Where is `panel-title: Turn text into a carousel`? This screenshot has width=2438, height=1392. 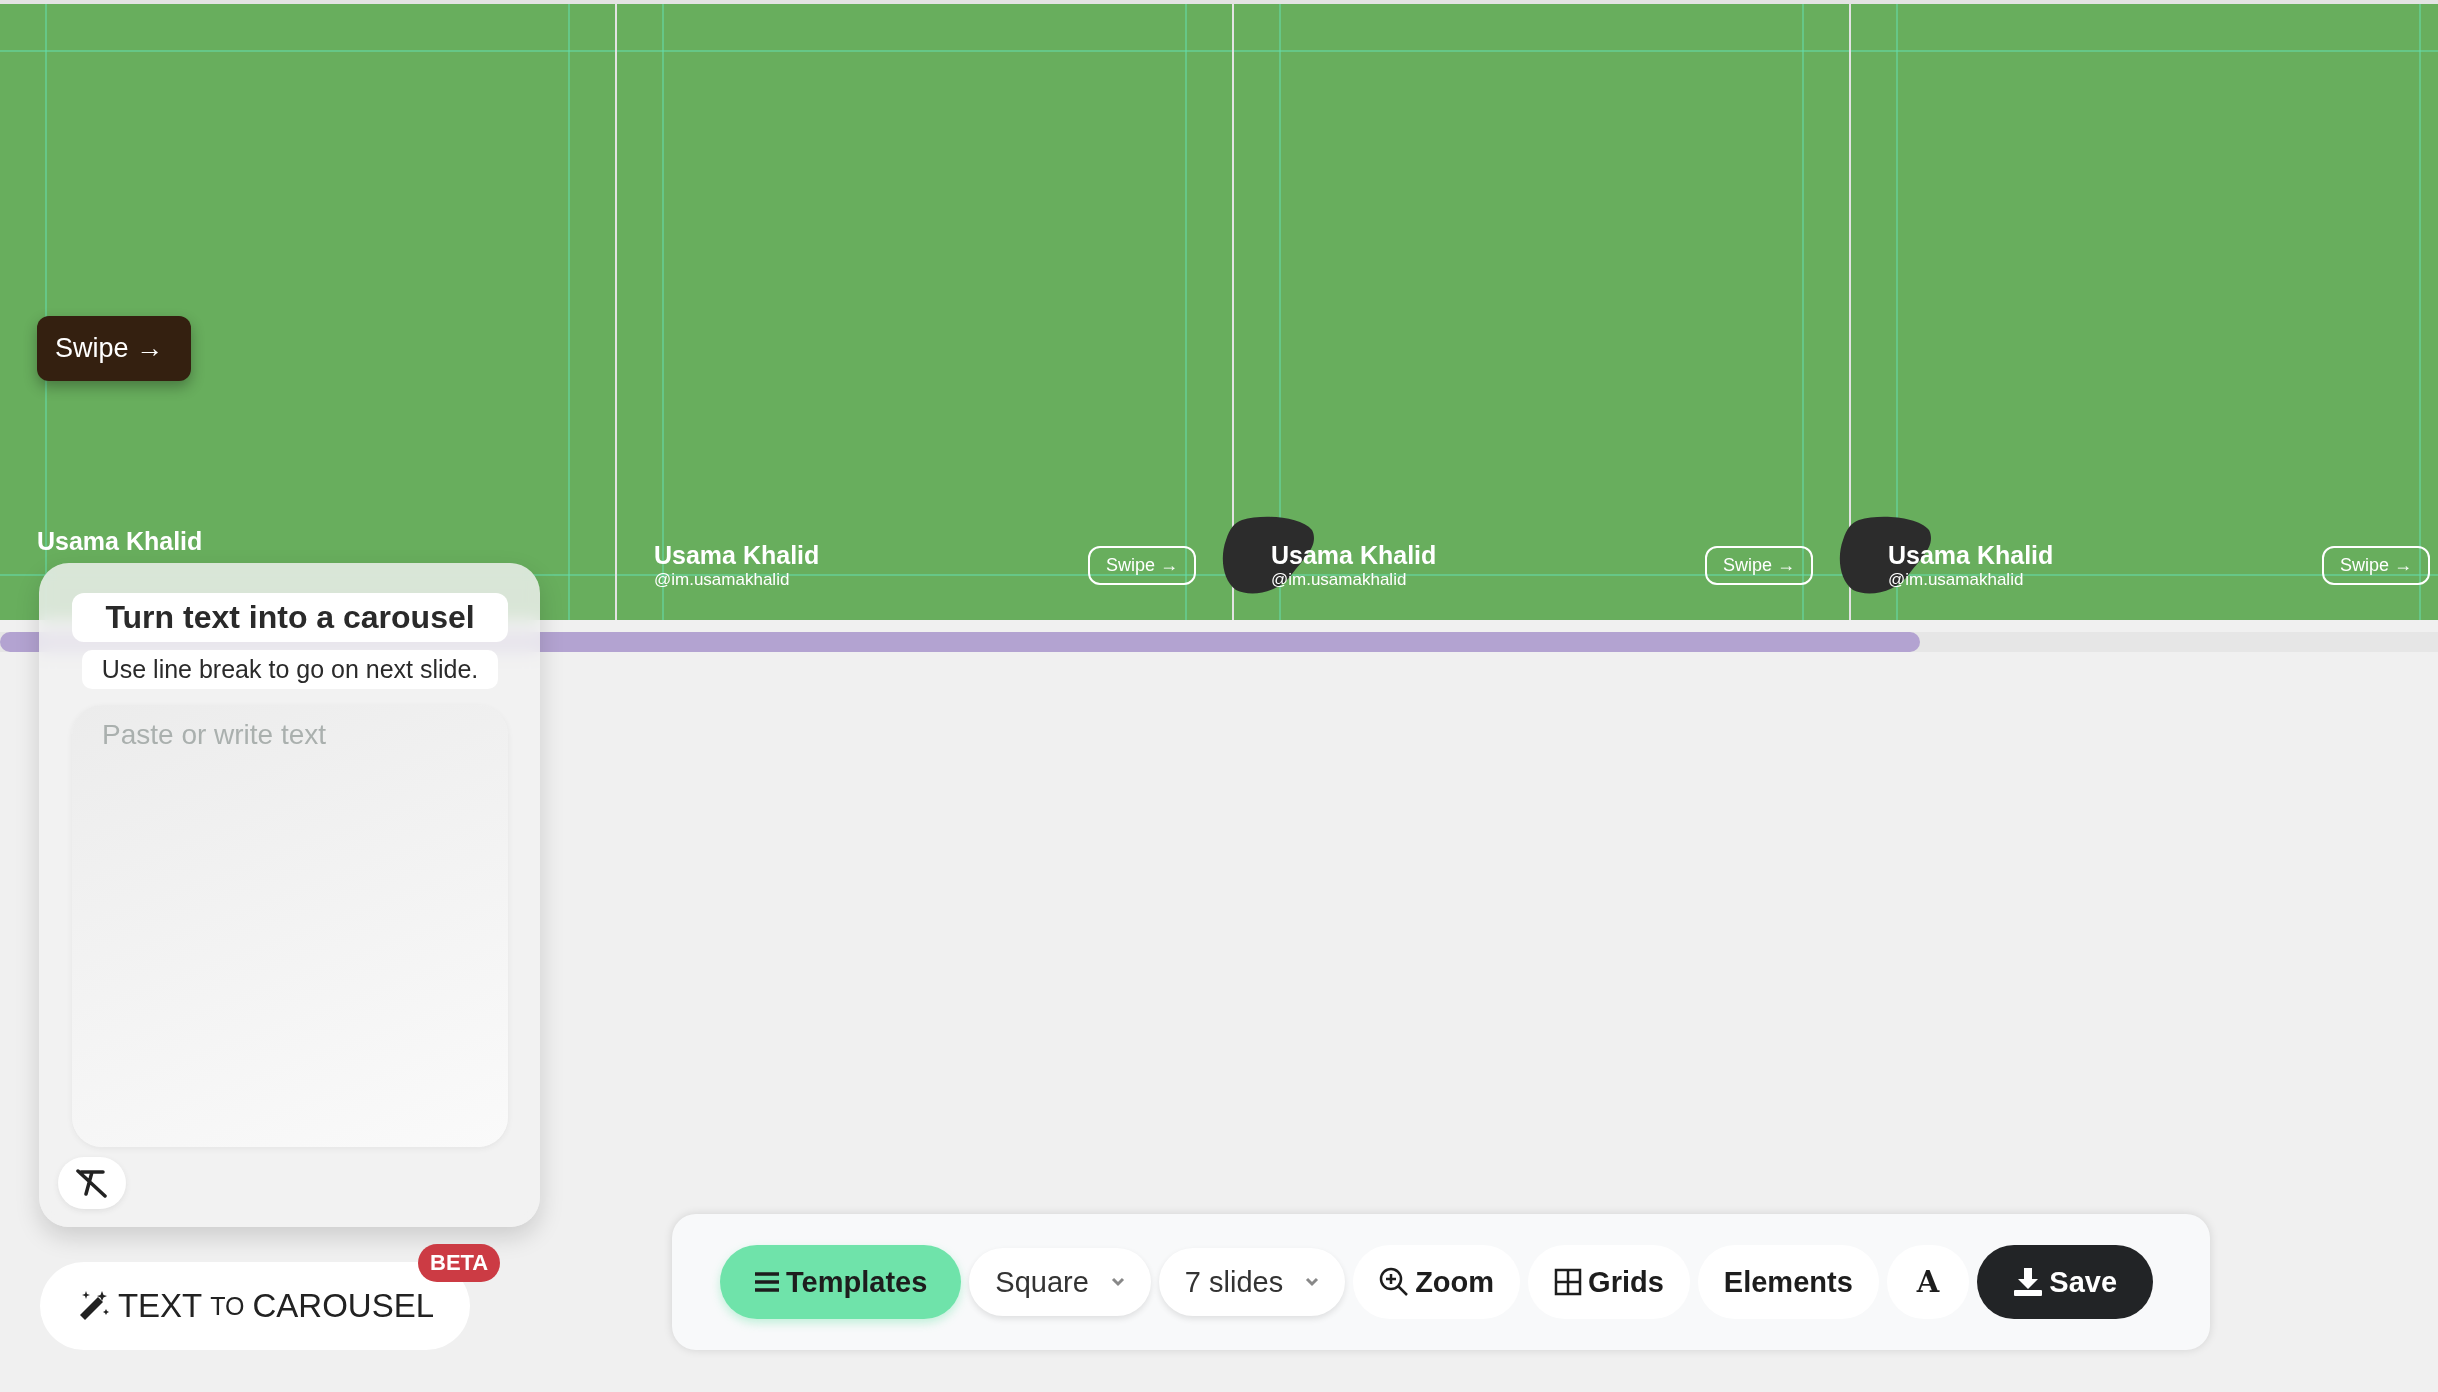 panel-title: Turn text into a carousel is located at coordinates (290, 617).